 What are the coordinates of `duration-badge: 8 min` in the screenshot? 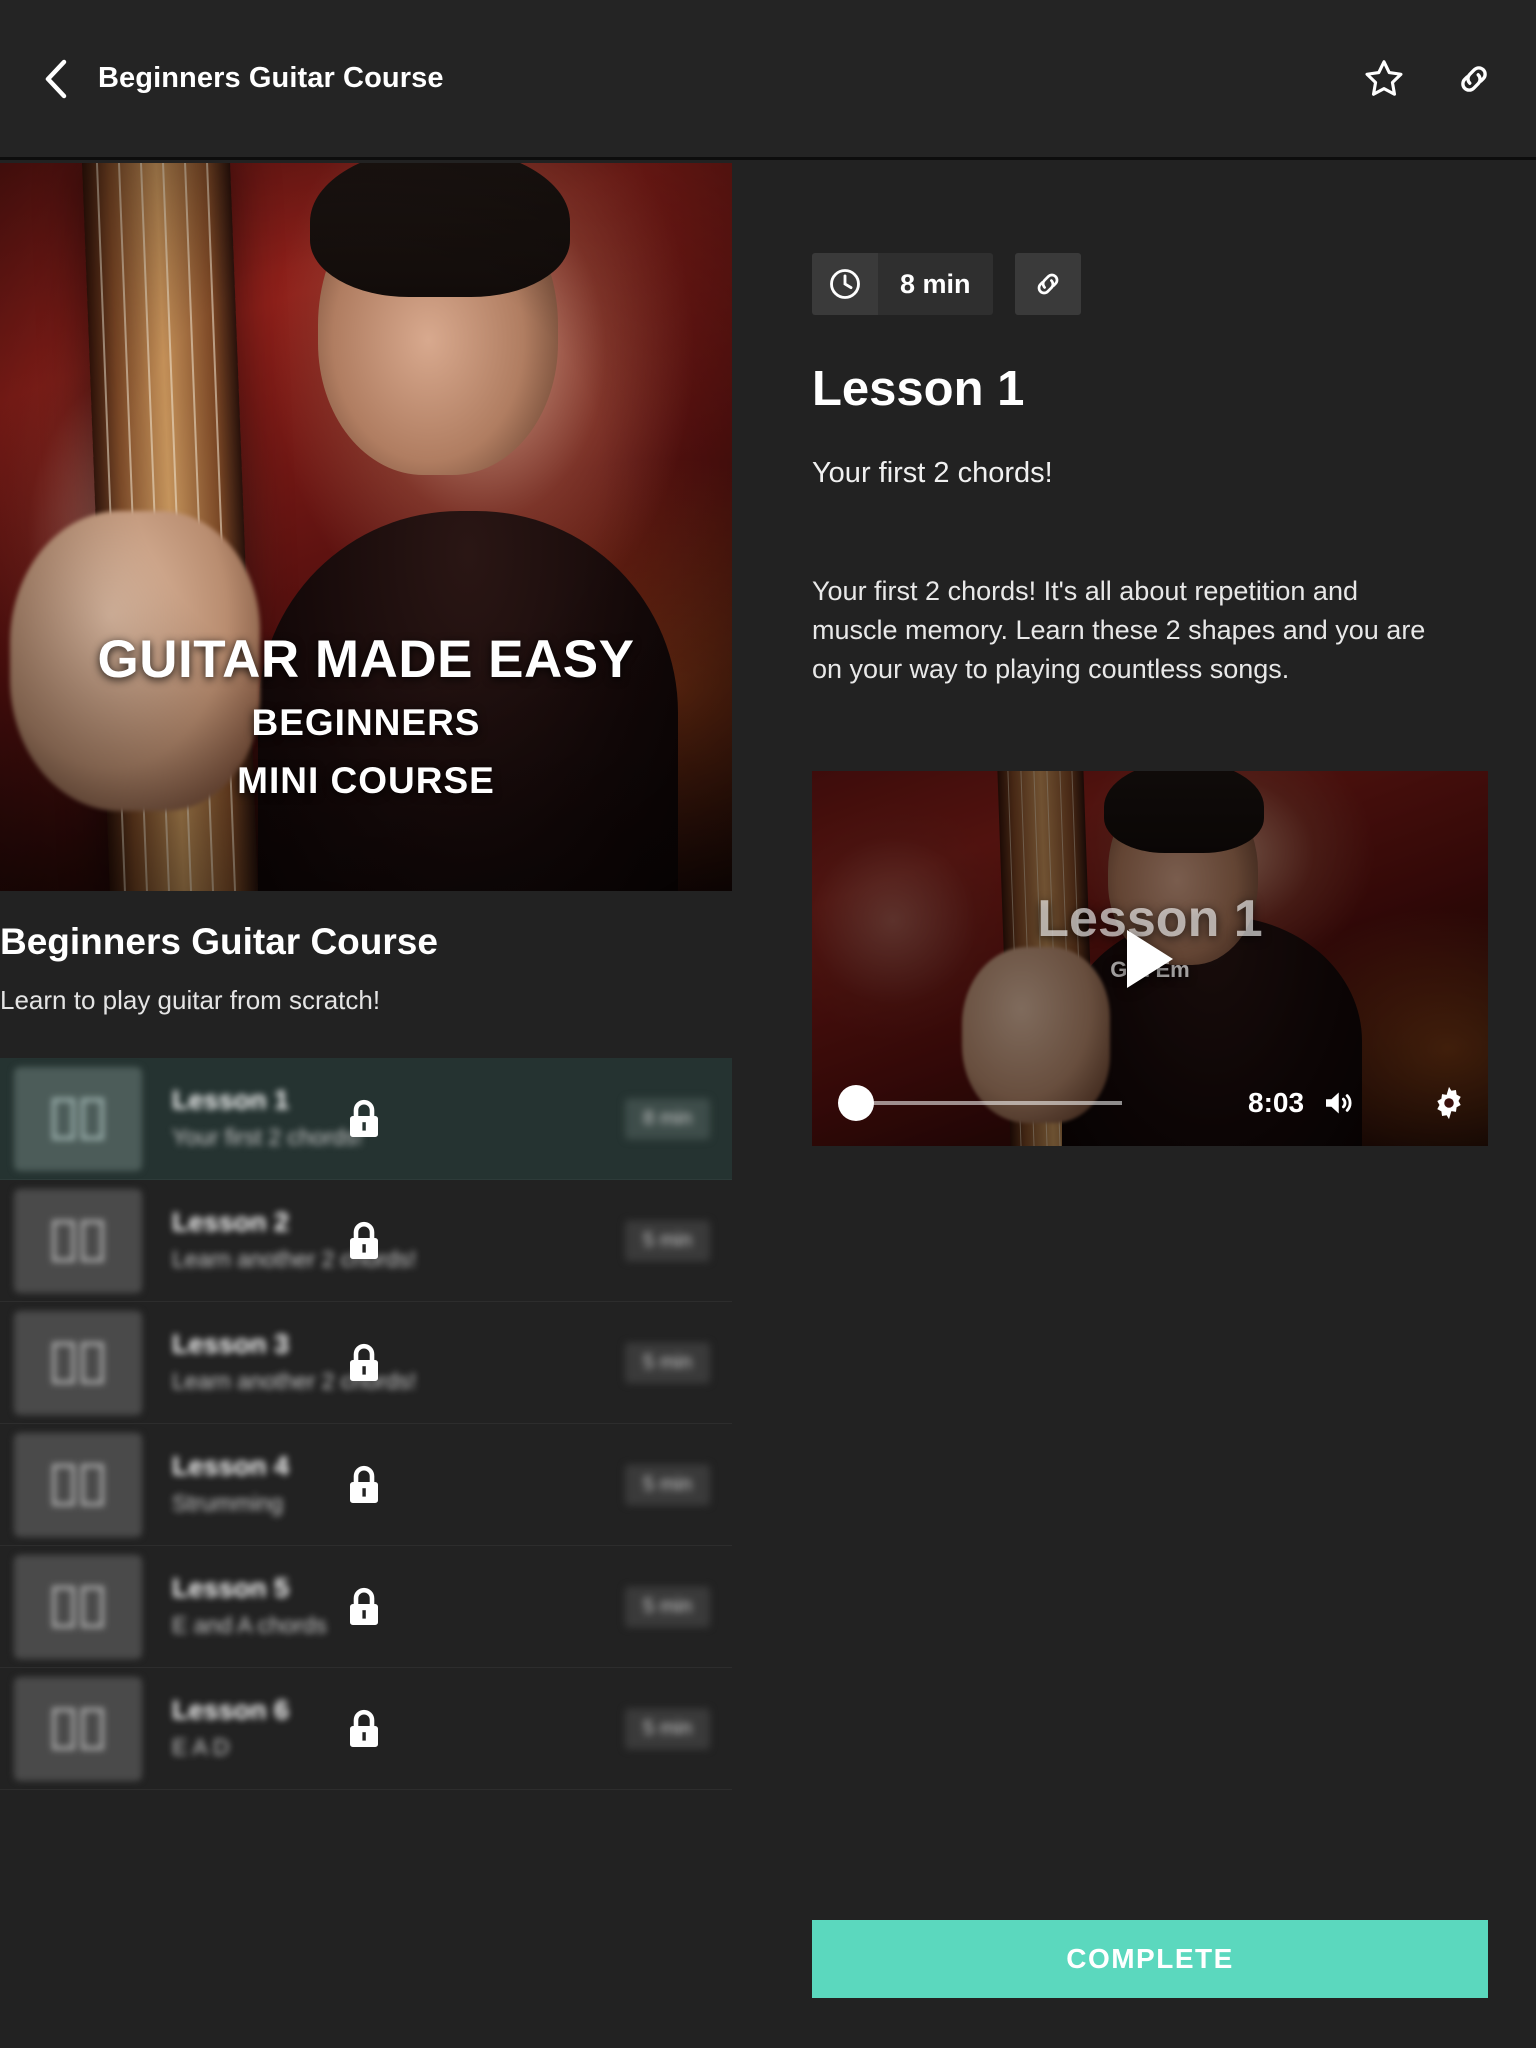 It's located at (902, 284).